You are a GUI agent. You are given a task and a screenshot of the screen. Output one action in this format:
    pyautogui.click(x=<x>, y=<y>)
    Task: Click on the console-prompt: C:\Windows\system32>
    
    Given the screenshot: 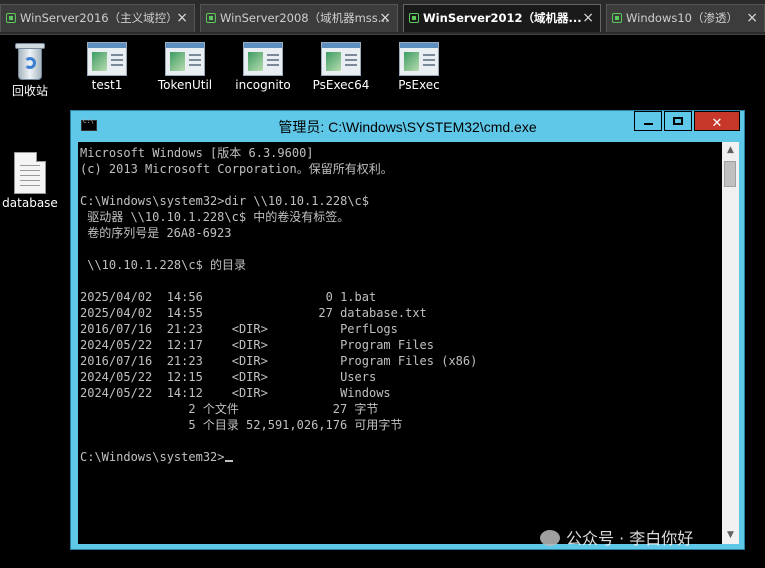 What is the action you would take?
    pyautogui.click(x=152, y=457)
    